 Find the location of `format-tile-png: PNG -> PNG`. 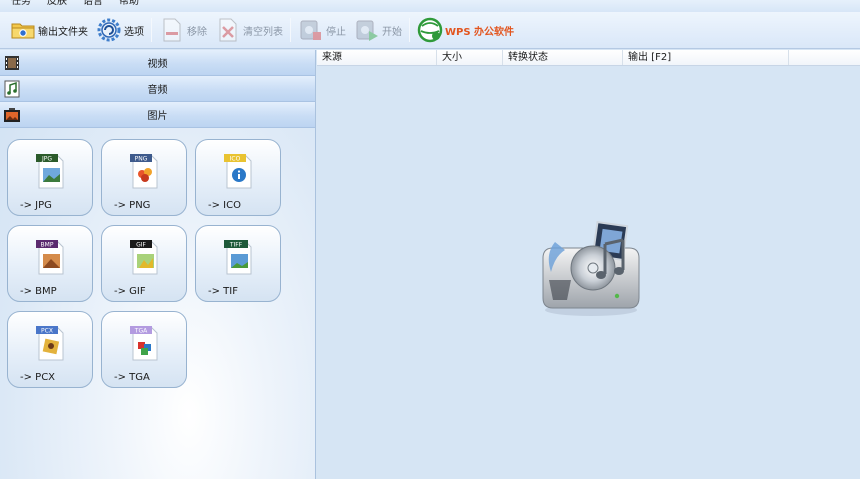

format-tile-png: PNG -> PNG is located at coordinates (144, 177).